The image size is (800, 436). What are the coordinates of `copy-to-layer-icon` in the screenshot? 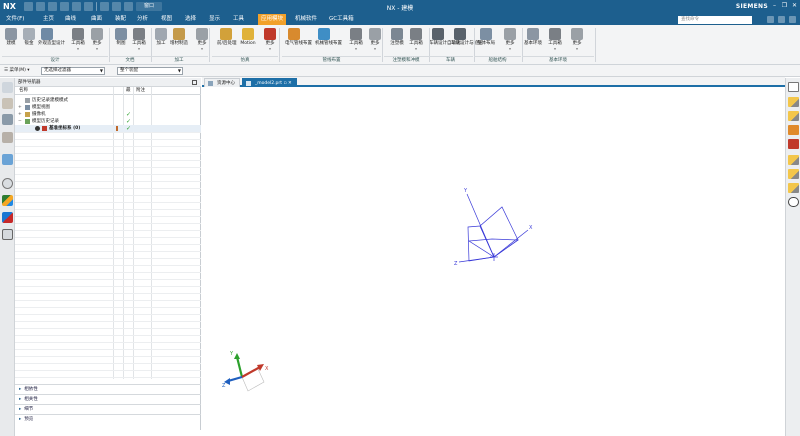 It's located at (793, 188).